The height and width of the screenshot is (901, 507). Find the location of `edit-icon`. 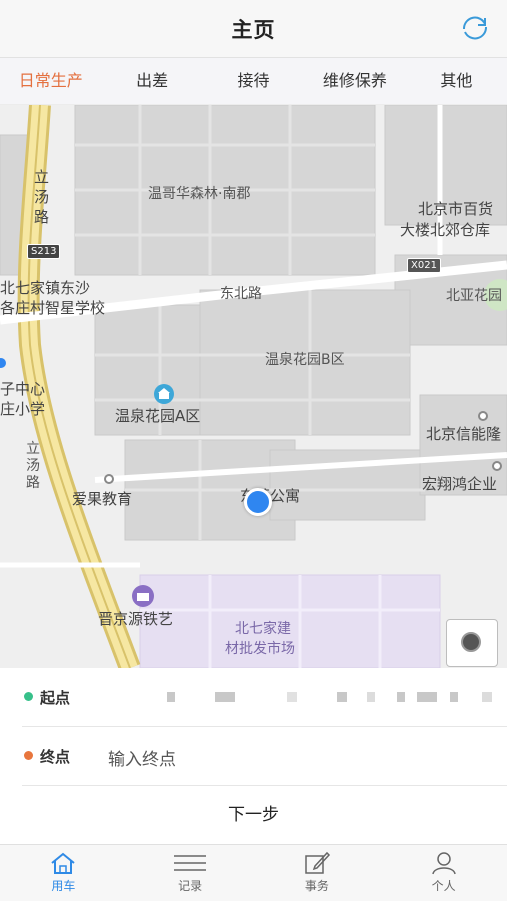

edit-icon is located at coordinates (317, 862).